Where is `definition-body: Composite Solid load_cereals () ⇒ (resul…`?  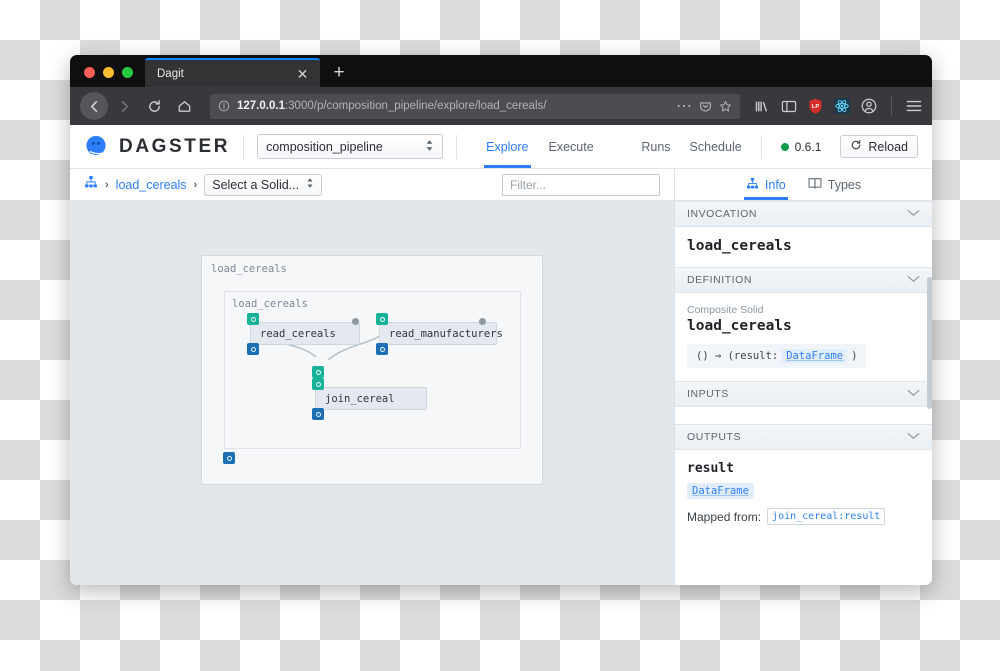
definition-body: Composite Solid load_cereals () ⇒ (resul… is located at coordinates (803, 337).